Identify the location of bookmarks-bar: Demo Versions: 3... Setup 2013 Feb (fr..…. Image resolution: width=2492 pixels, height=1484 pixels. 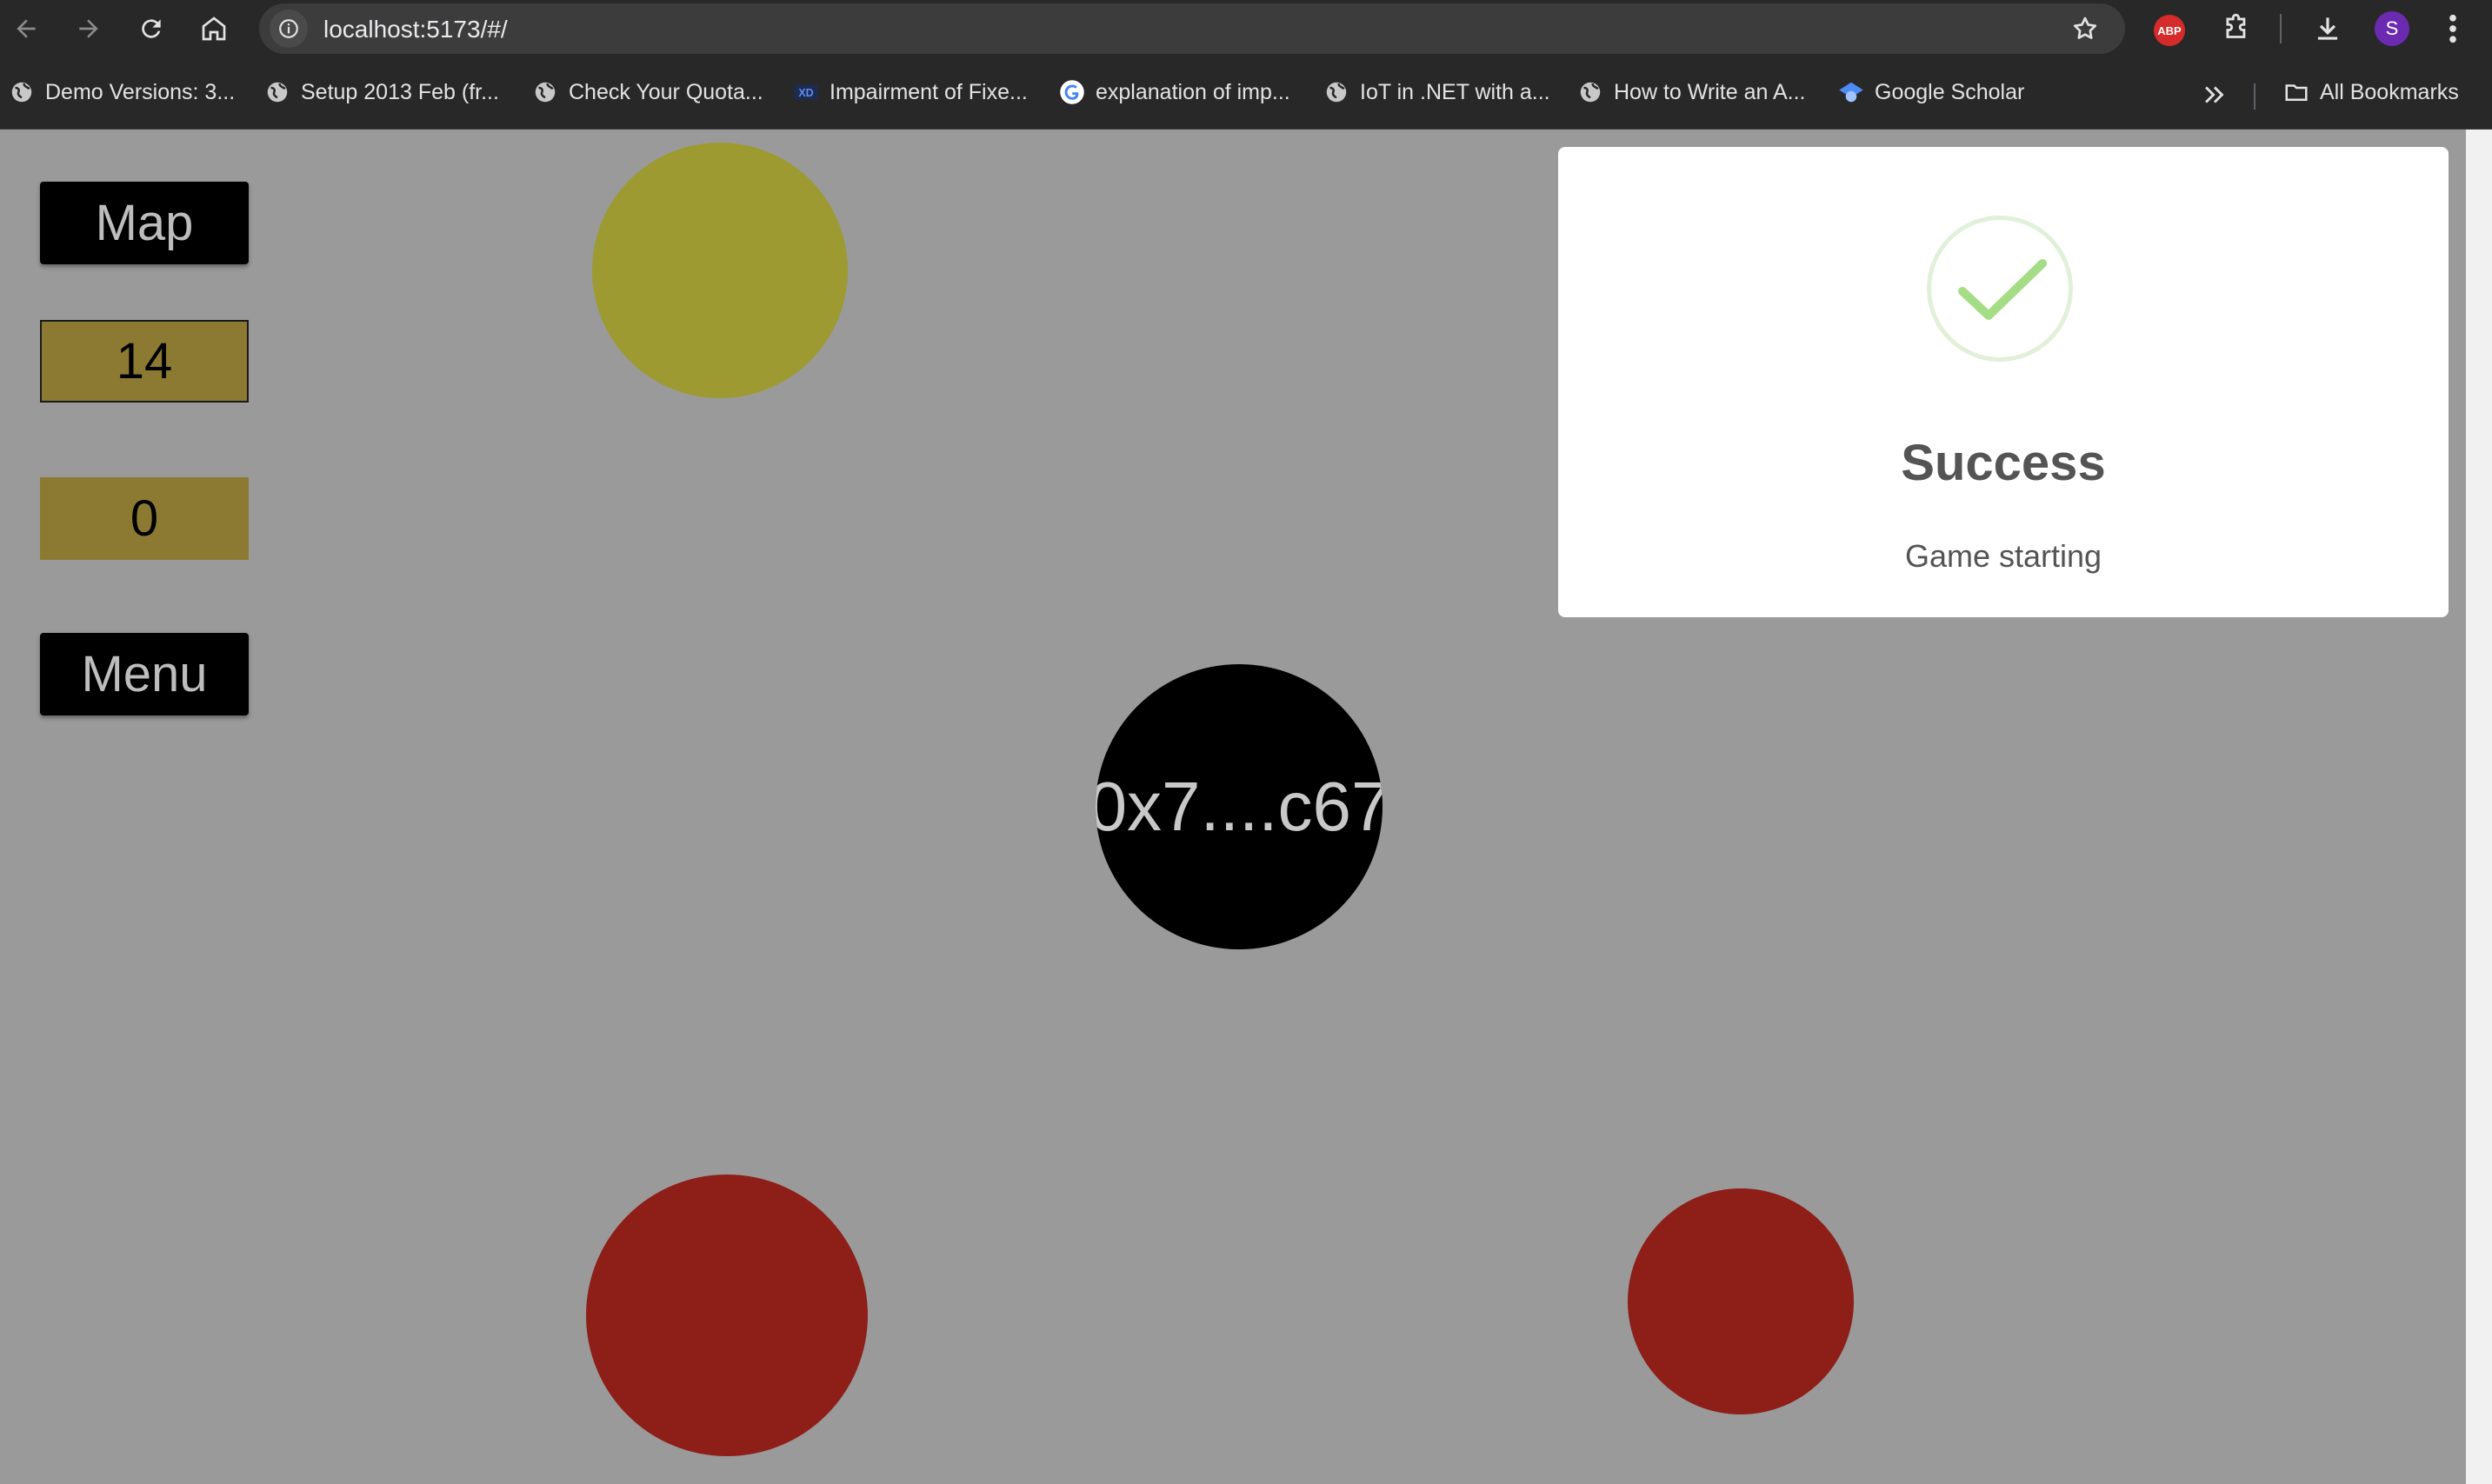
(1246, 93).